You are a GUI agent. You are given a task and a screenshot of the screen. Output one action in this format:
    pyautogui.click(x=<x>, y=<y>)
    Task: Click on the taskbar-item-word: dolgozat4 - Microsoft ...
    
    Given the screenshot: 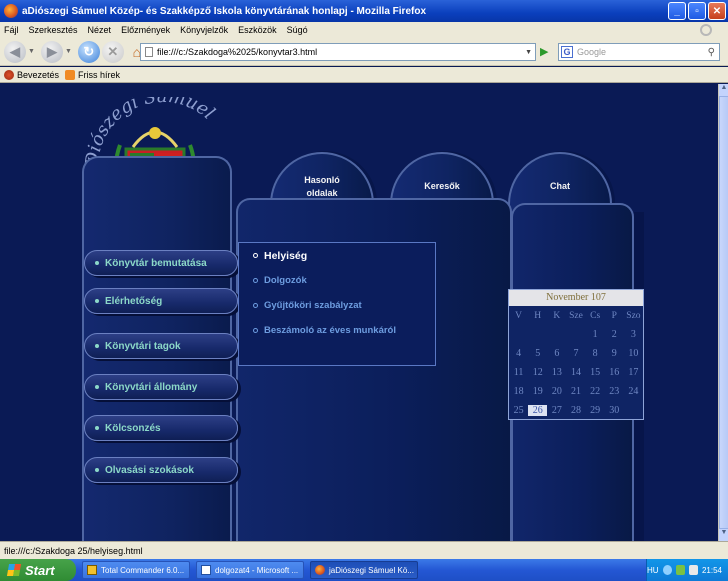 What is the action you would take?
    pyautogui.click(x=250, y=570)
    